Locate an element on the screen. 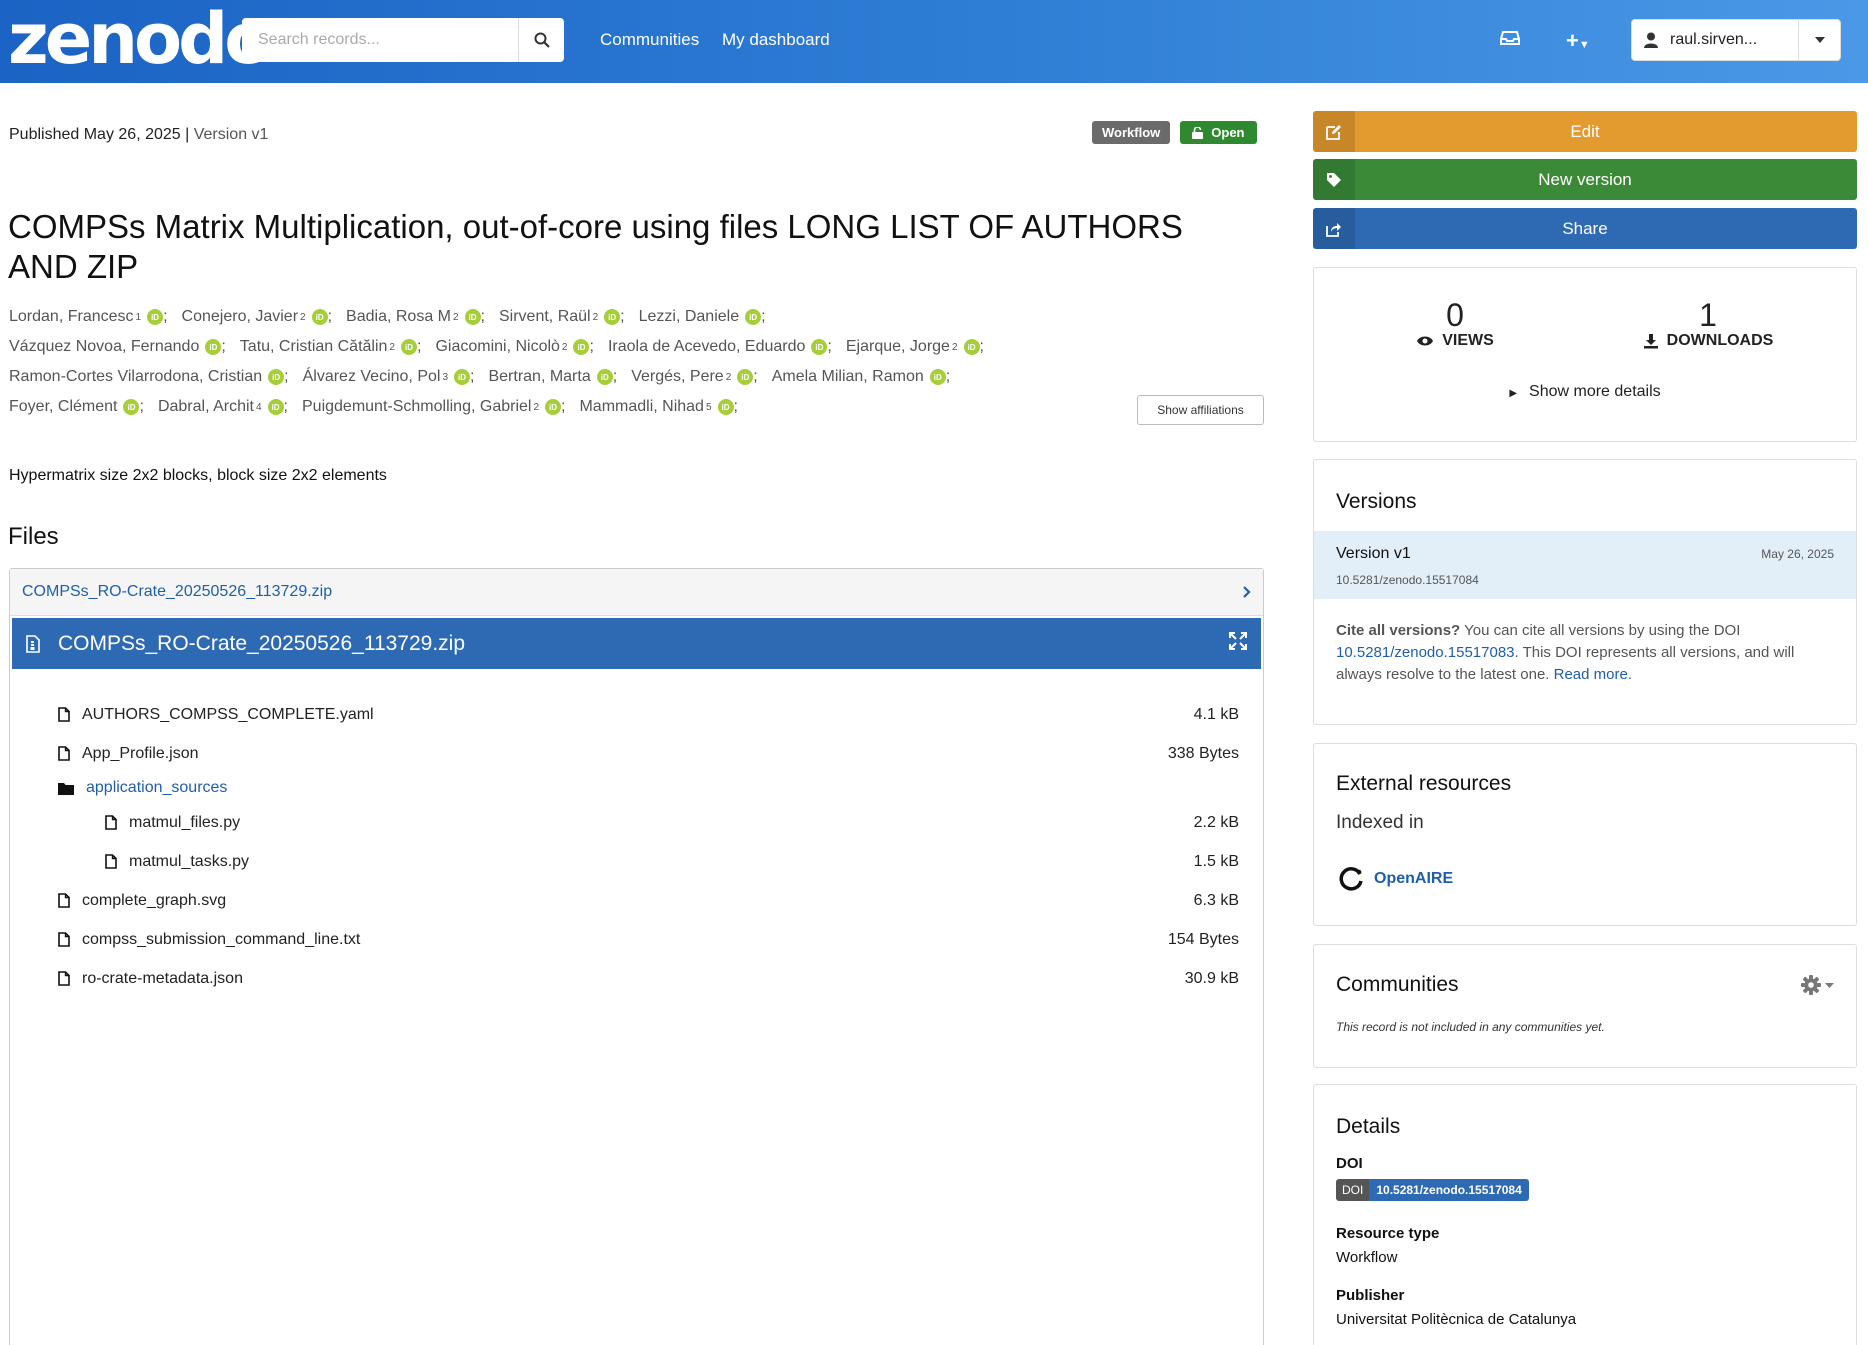  creator-name: Tatu, Cristian Cătălin is located at coordinates (314, 347).